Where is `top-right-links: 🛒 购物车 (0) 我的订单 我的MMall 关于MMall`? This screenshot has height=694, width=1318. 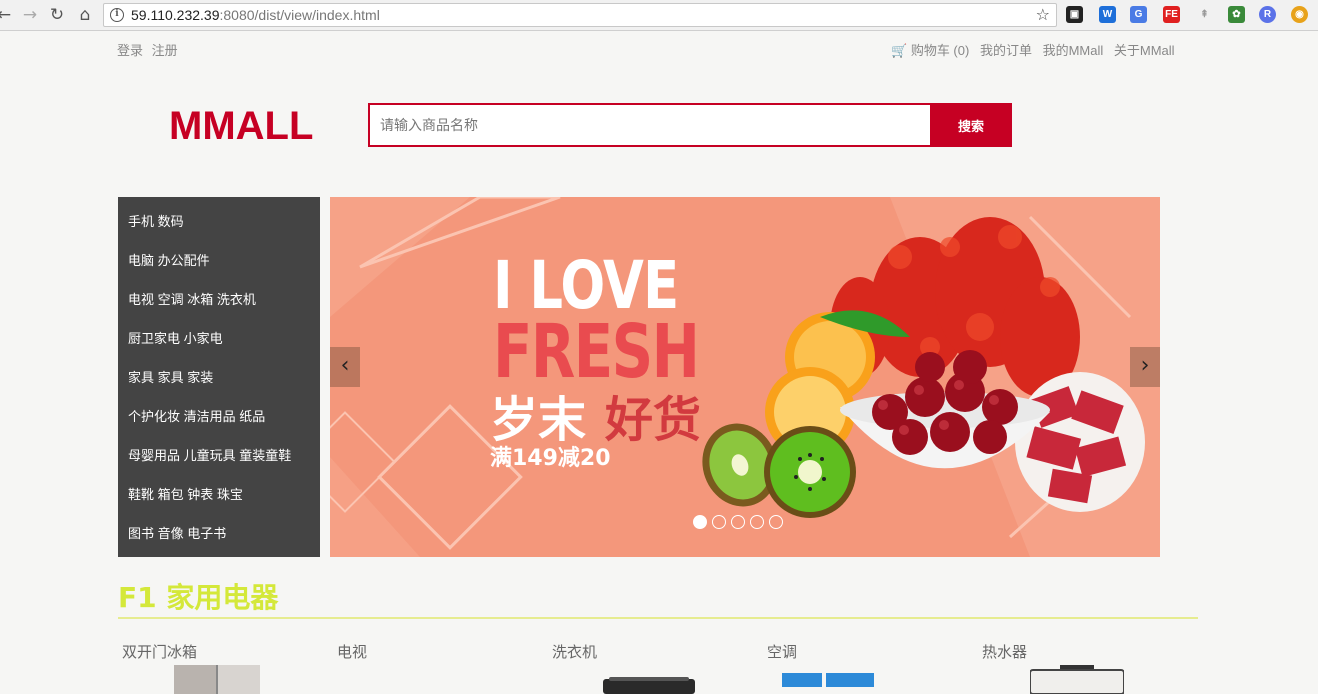
top-right-links: 🛒 购物车 (0) 我的订单 我的MMall 关于MMall is located at coordinates (1029, 49).